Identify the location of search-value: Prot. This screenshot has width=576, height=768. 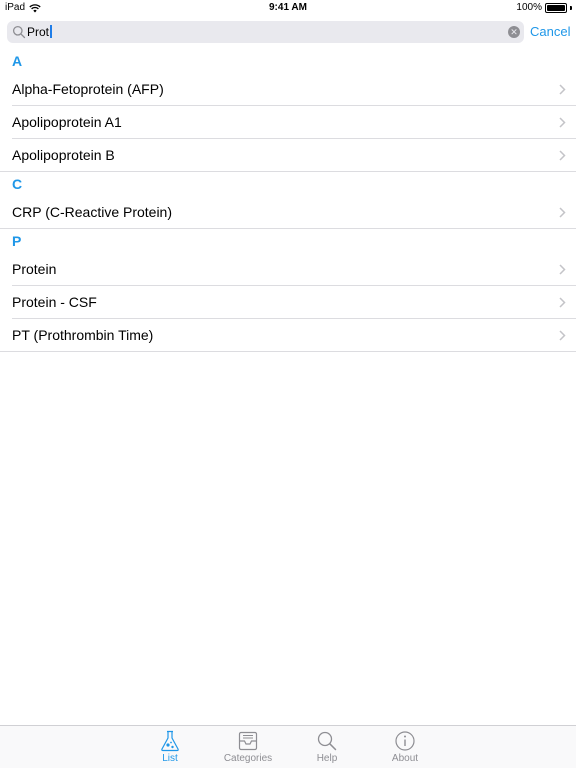
(38, 32).